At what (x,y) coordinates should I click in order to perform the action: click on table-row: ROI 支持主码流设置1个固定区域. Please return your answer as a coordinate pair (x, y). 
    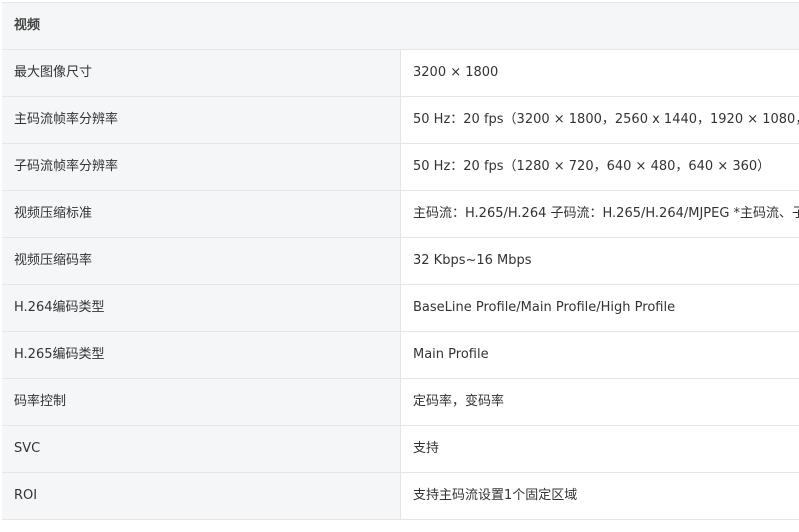
    Looking at the image, I should click on (400, 496).